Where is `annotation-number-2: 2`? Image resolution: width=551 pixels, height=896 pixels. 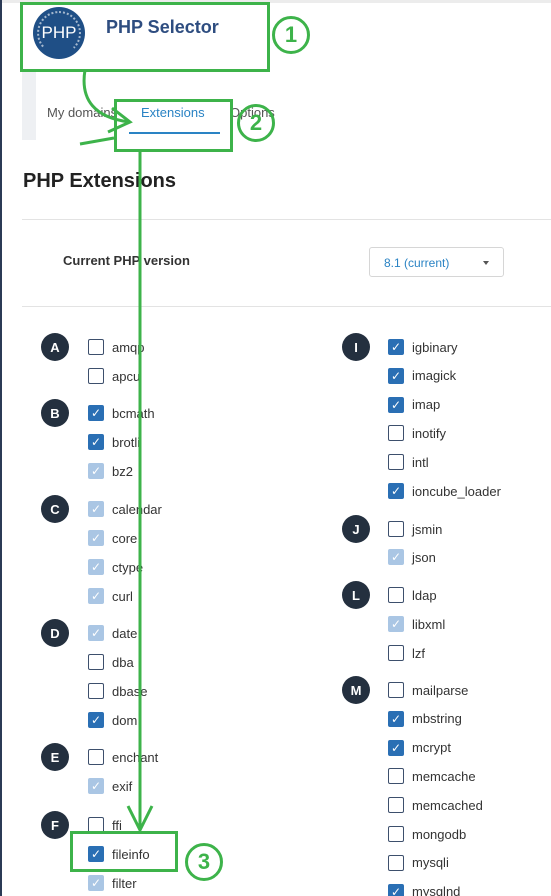
annotation-number-2: 2 is located at coordinates (256, 123).